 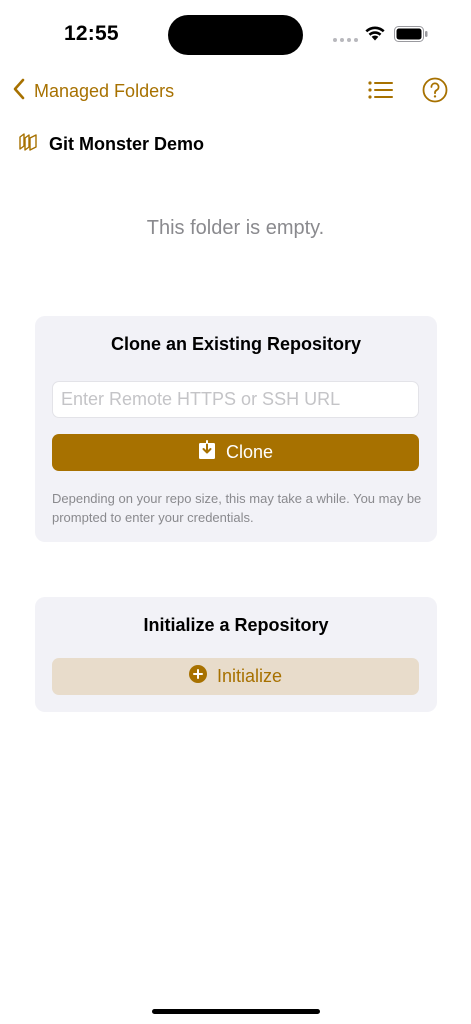 I want to click on list-icon, so click(x=380, y=92).